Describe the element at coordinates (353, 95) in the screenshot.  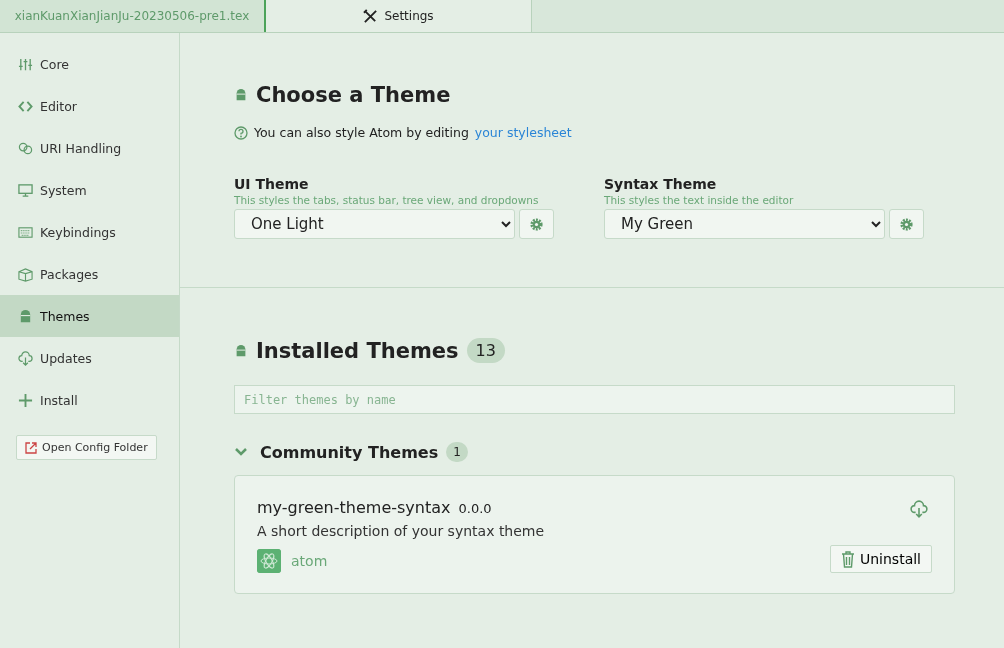
I see `section-title: Choose a Theme` at that location.